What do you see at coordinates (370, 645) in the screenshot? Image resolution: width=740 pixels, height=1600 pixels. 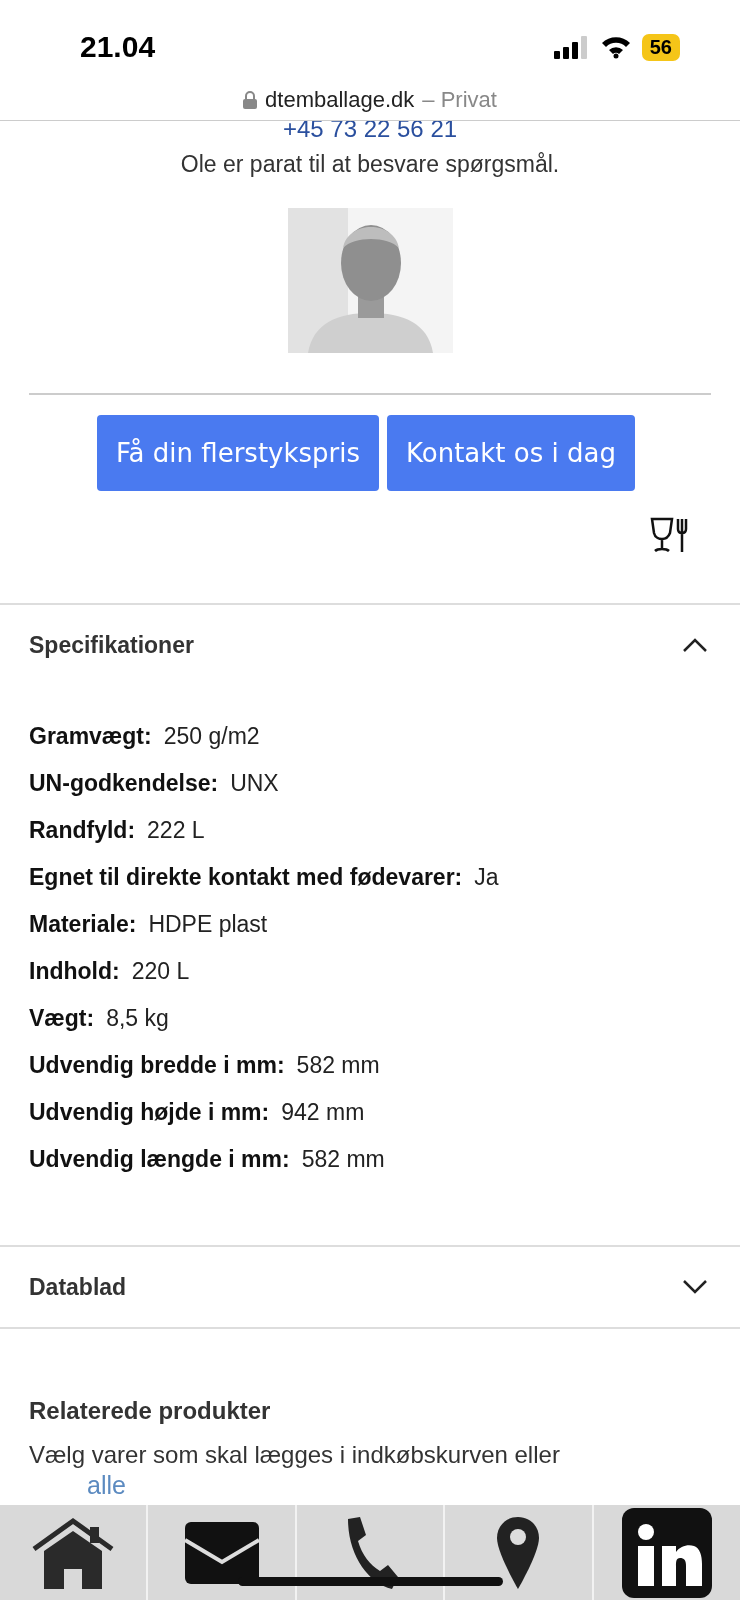 I see `section-header: Specifikationer` at bounding box center [370, 645].